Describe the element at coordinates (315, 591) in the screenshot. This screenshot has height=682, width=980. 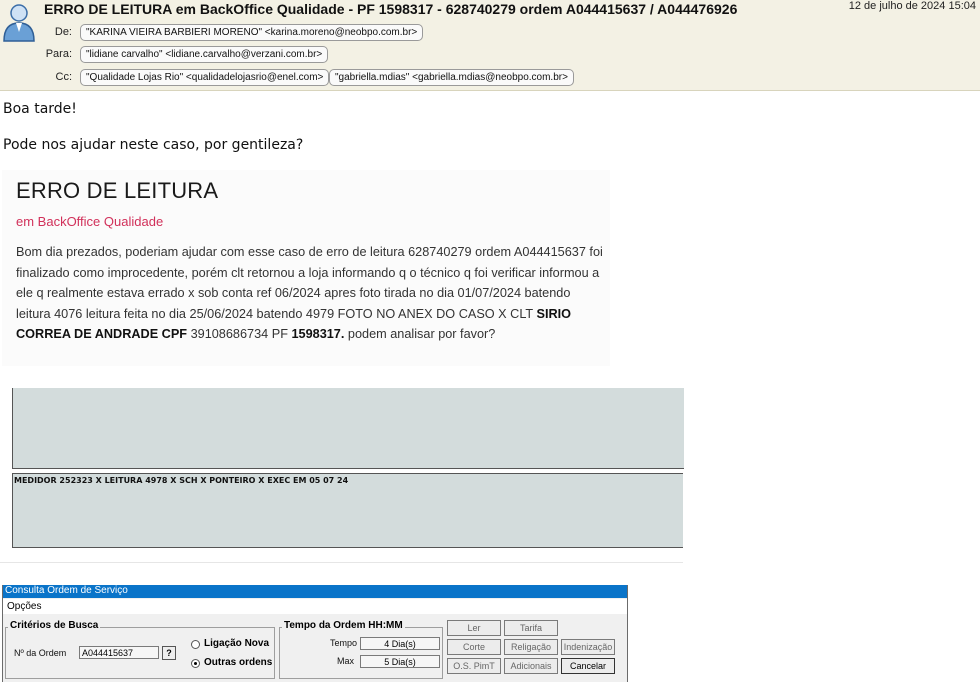
I see `window-title: Consulta Ordem de Serviço` at that location.